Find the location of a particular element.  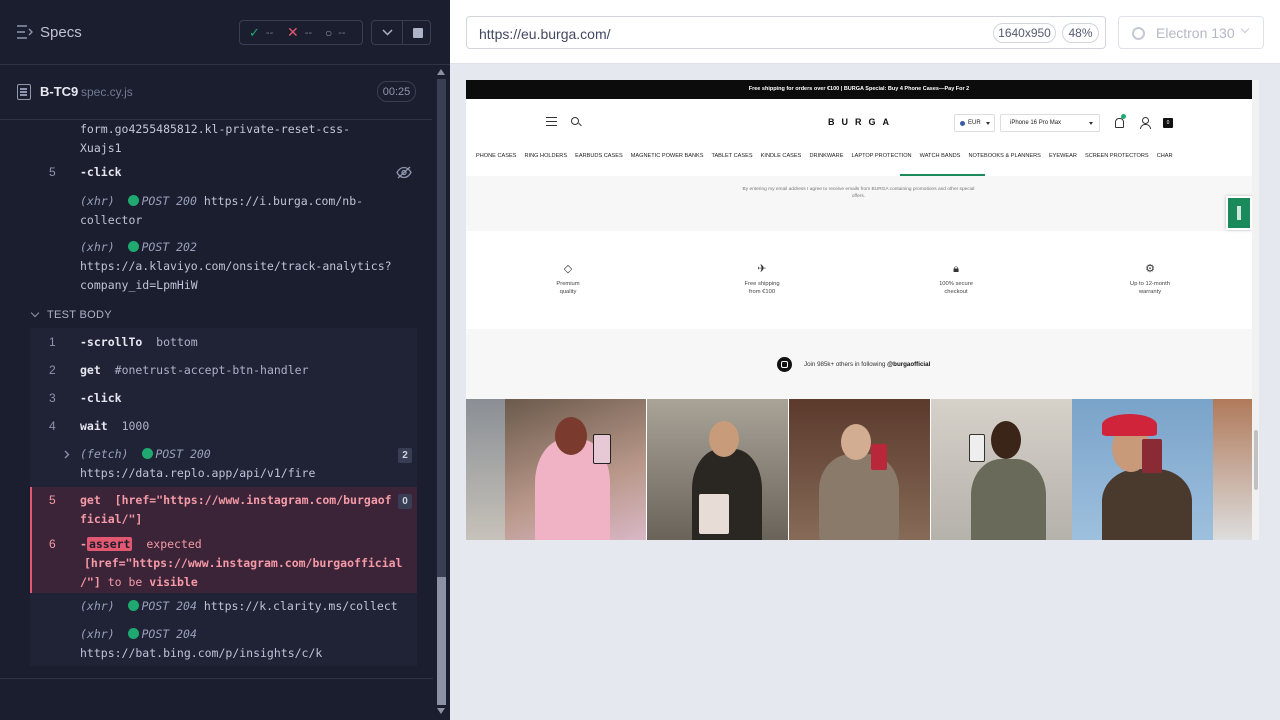

instagram-gallery is located at coordinates (859, 469).